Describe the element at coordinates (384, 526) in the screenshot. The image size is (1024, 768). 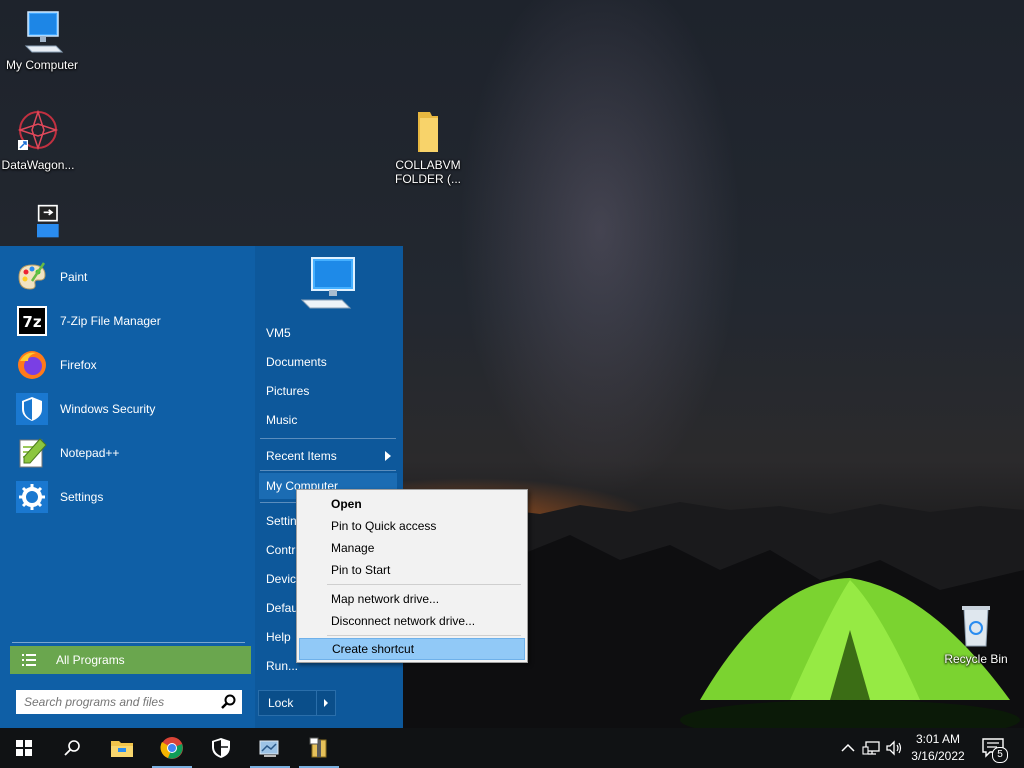
I see `ctx-label: Pin to Quick access` at that location.